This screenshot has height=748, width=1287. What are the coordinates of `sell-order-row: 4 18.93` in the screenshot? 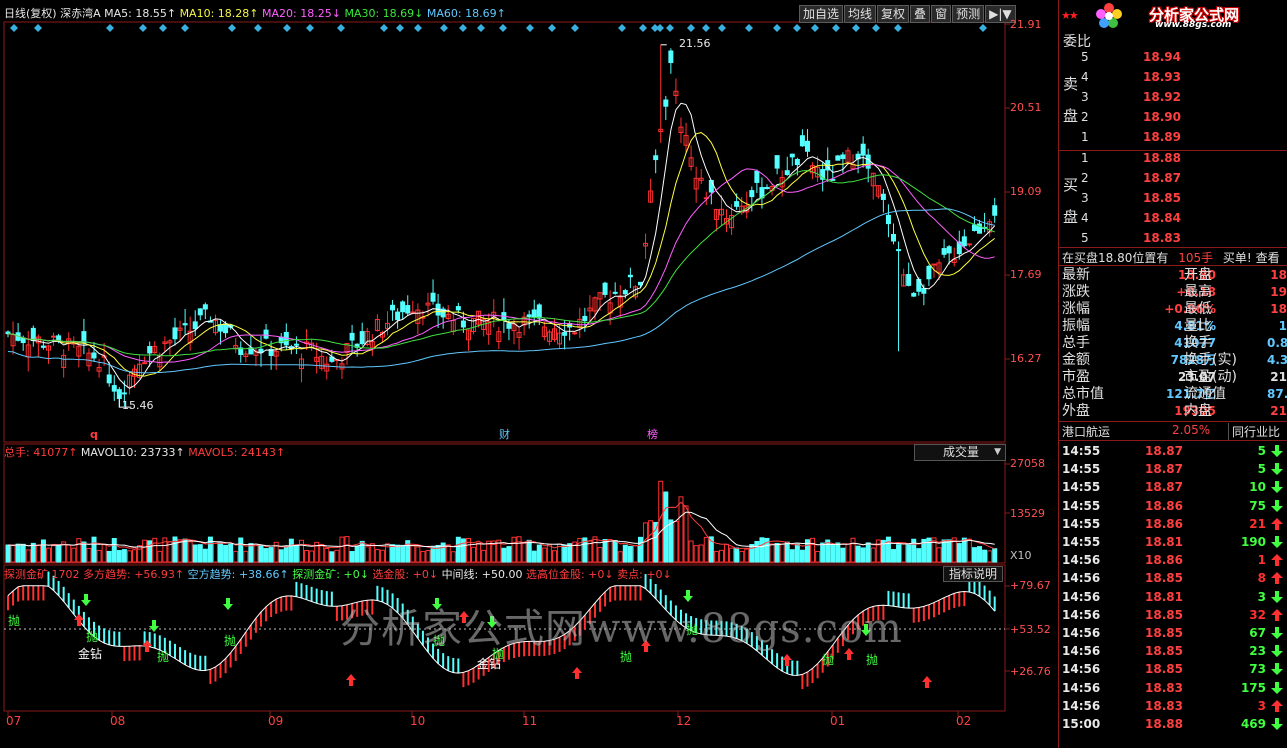 It's located at (1183, 80).